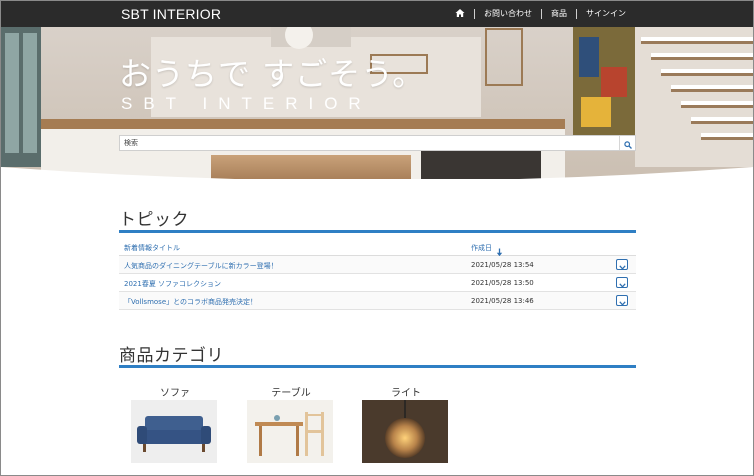 The width and height of the screenshot is (754, 476). Describe the element at coordinates (377, 265) in the screenshot. I see `table-row: 人気商品のダイニングテーブルに新カラー登場！ 2021/05/28 13:54` at that location.